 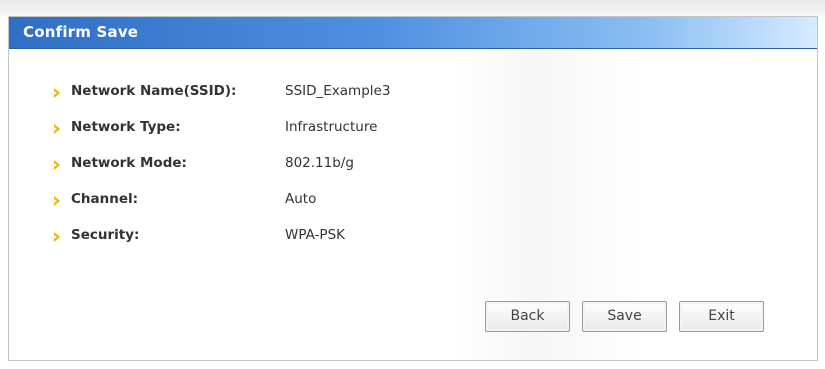 I want to click on row-network-type: Network Type: Infrastructure, so click(x=253, y=137).